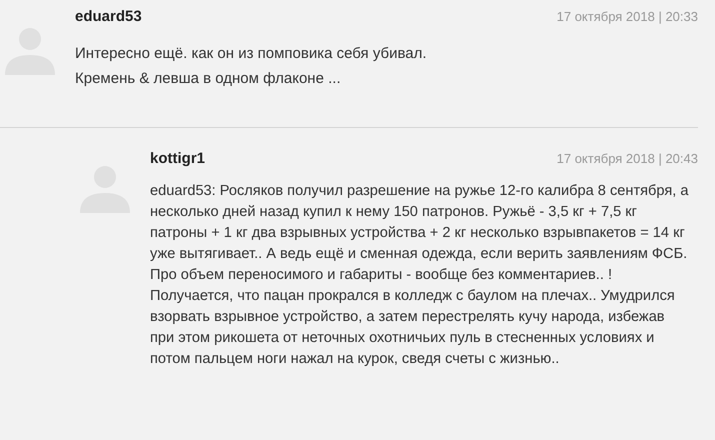 The height and width of the screenshot is (440, 715). I want to click on comment-author: eduard53, so click(108, 16).